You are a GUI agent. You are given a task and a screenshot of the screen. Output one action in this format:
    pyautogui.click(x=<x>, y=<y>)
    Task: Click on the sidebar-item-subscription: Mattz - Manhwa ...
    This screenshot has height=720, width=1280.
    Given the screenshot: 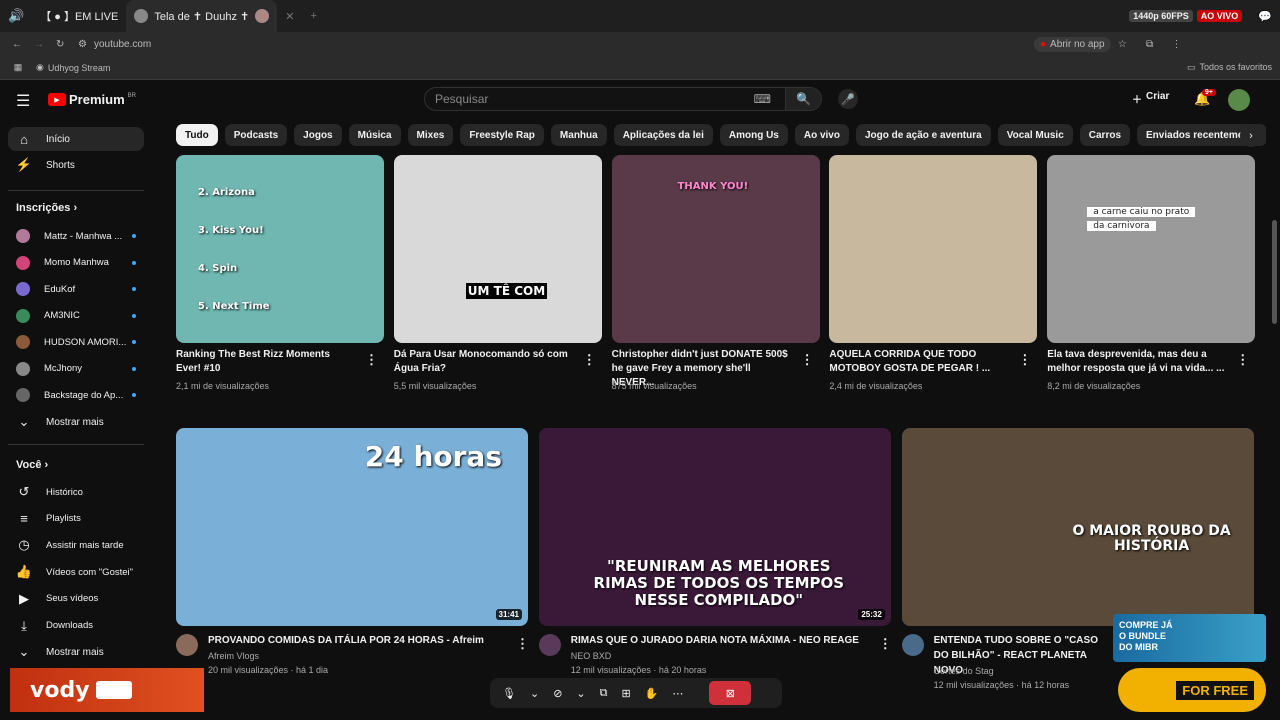 What is the action you would take?
    pyautogui.click(x=76, y=236)
    